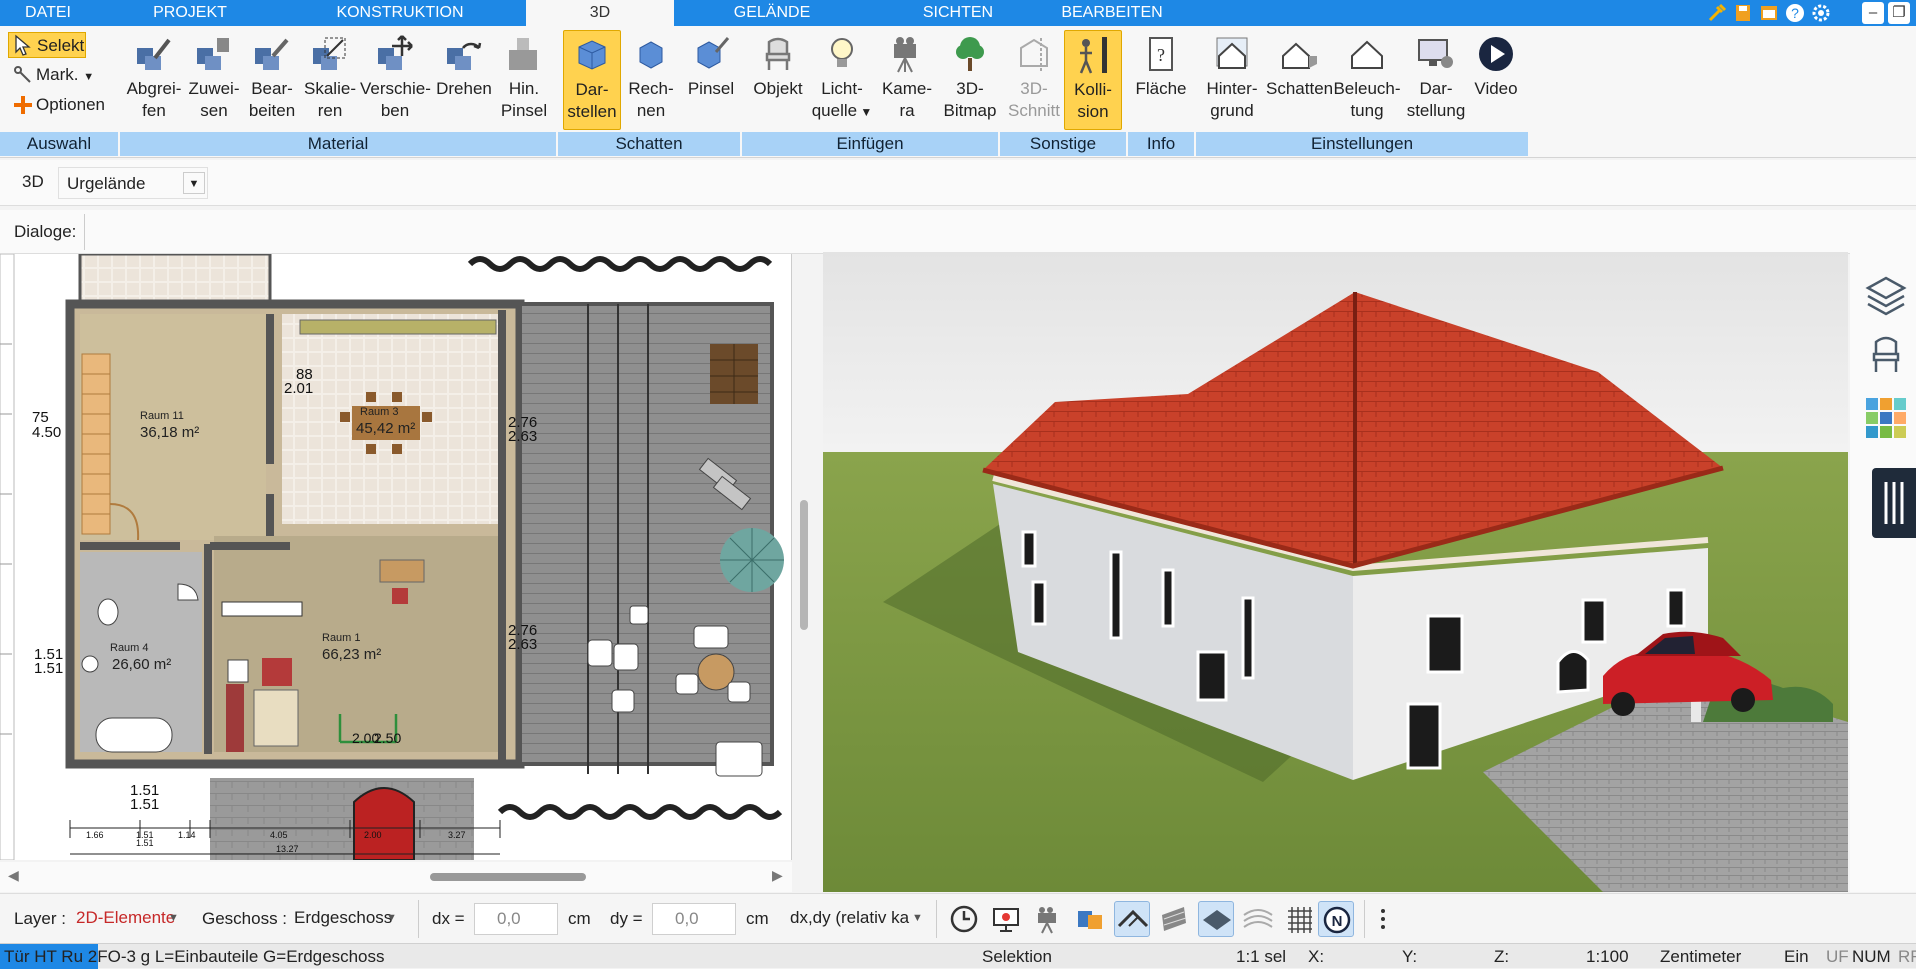 The width and height of the screenshot is (1916, 969). Describe the element at coordinates (1300, 919) in the screenshot. I see `grid-icon` at that location.